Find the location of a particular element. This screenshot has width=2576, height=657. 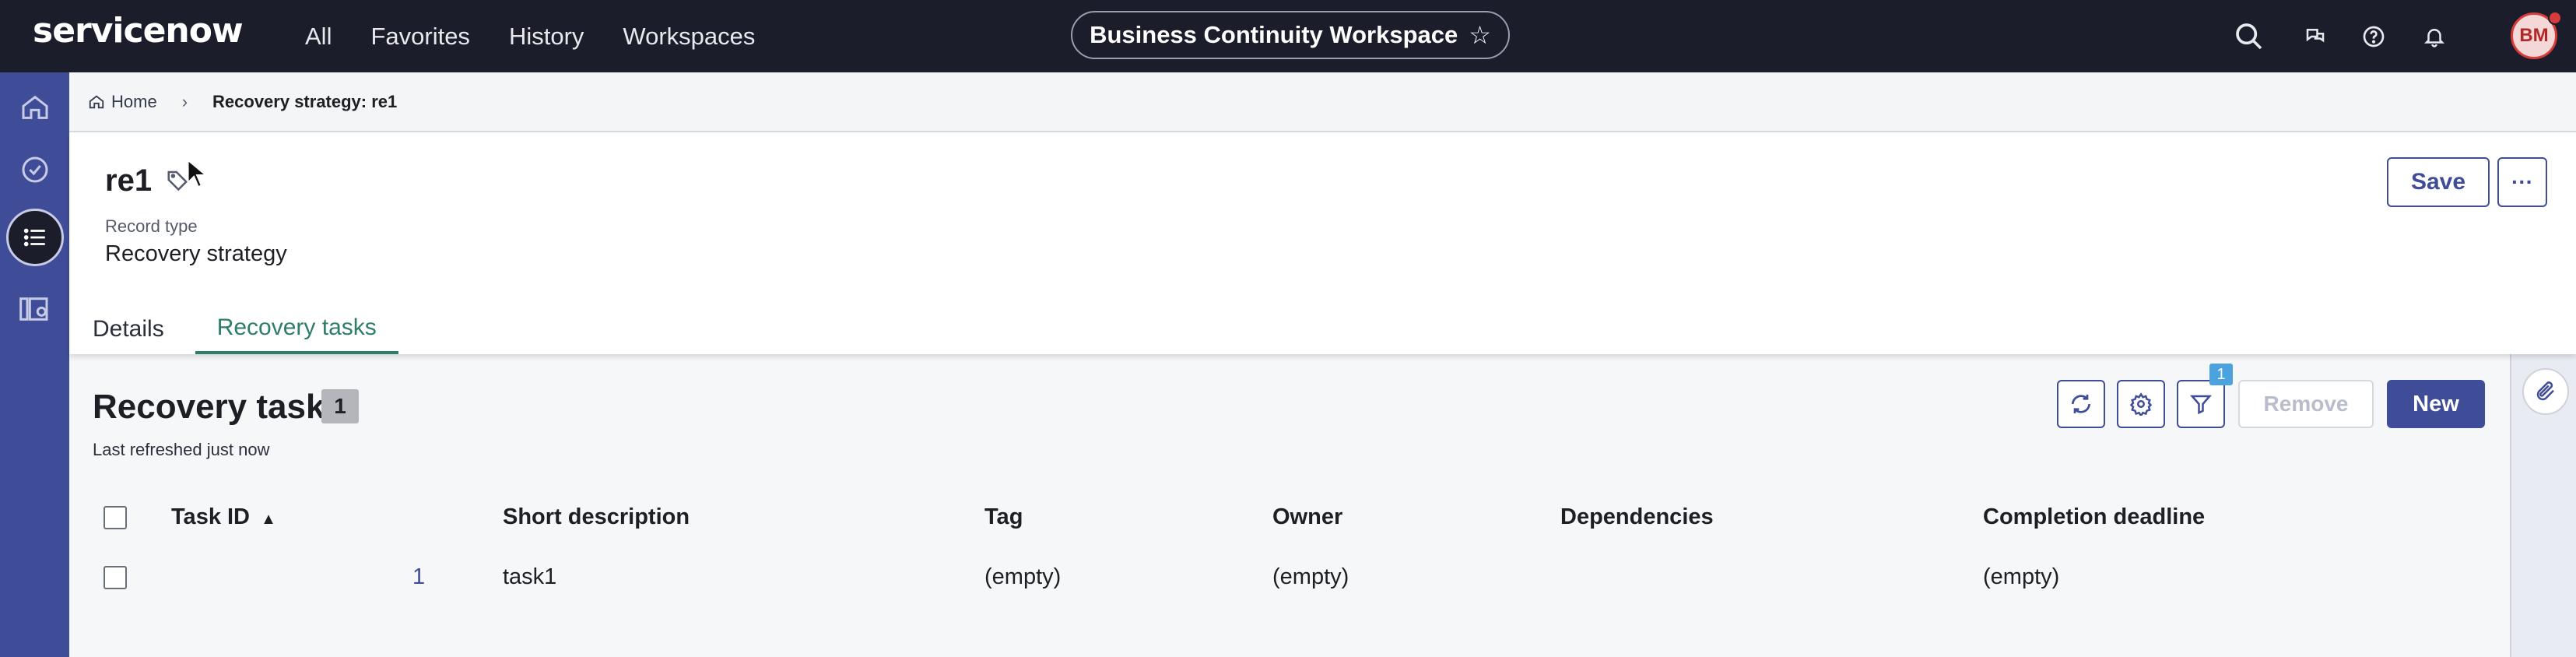

refresh-button is located at coordinates (2081, 404).